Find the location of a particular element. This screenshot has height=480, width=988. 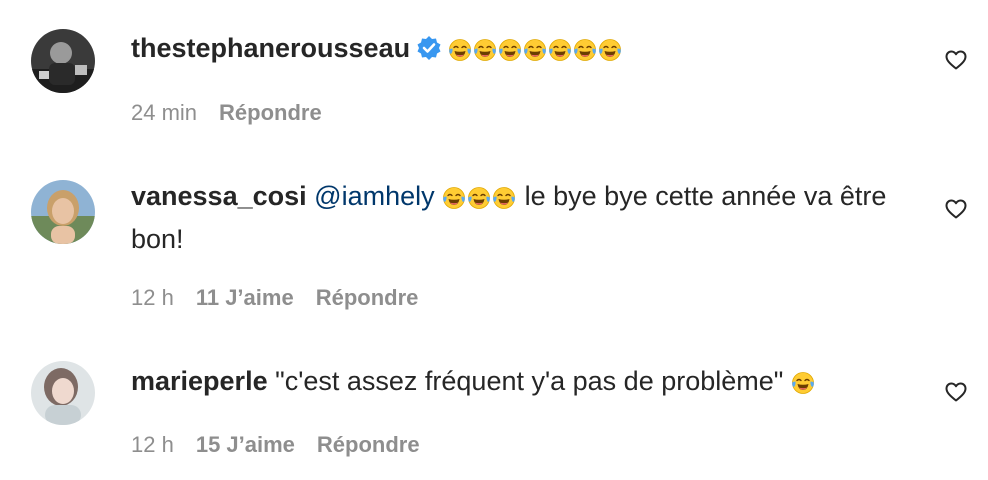

verified-badge-icon is located at coordinates (429, 52).